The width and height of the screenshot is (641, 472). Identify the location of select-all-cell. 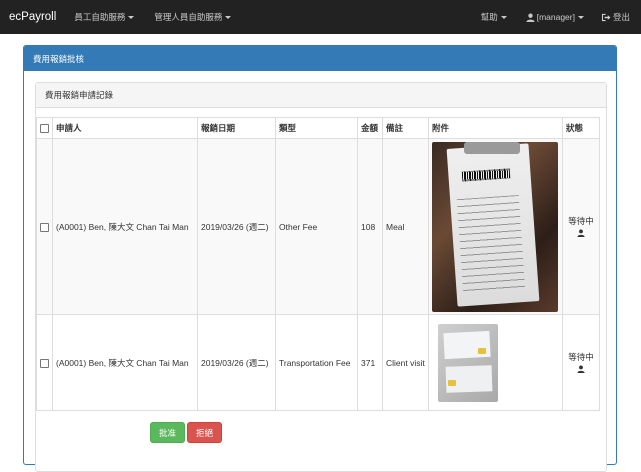
(44, 128).